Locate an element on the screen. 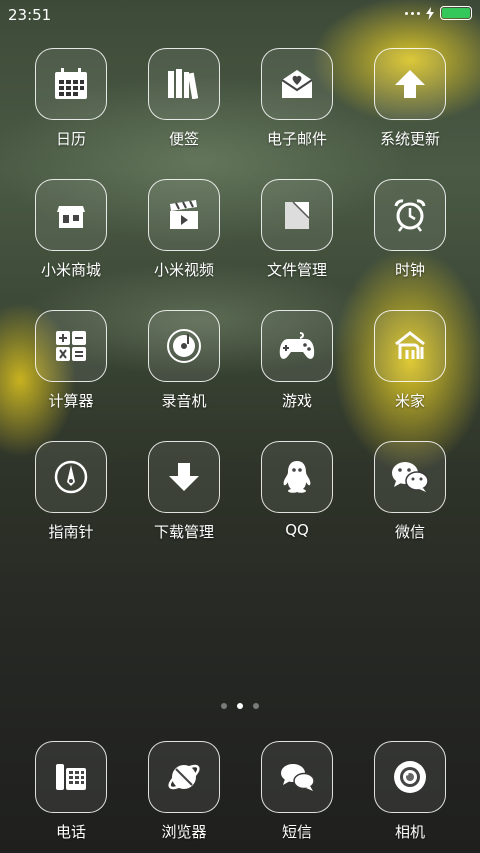  messages-icon is located at coordinates (297, 777).